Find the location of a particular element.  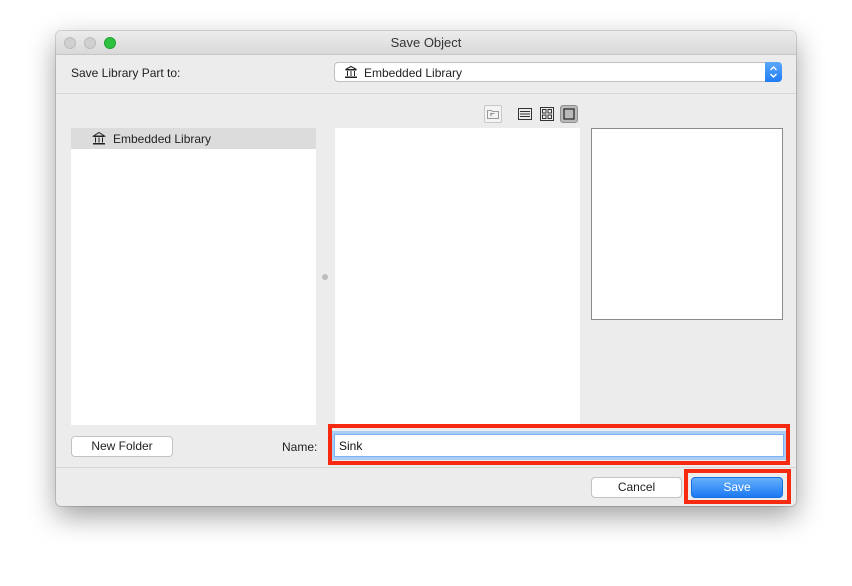

list-item: Embedded Library is located at coordinates (193, 138).